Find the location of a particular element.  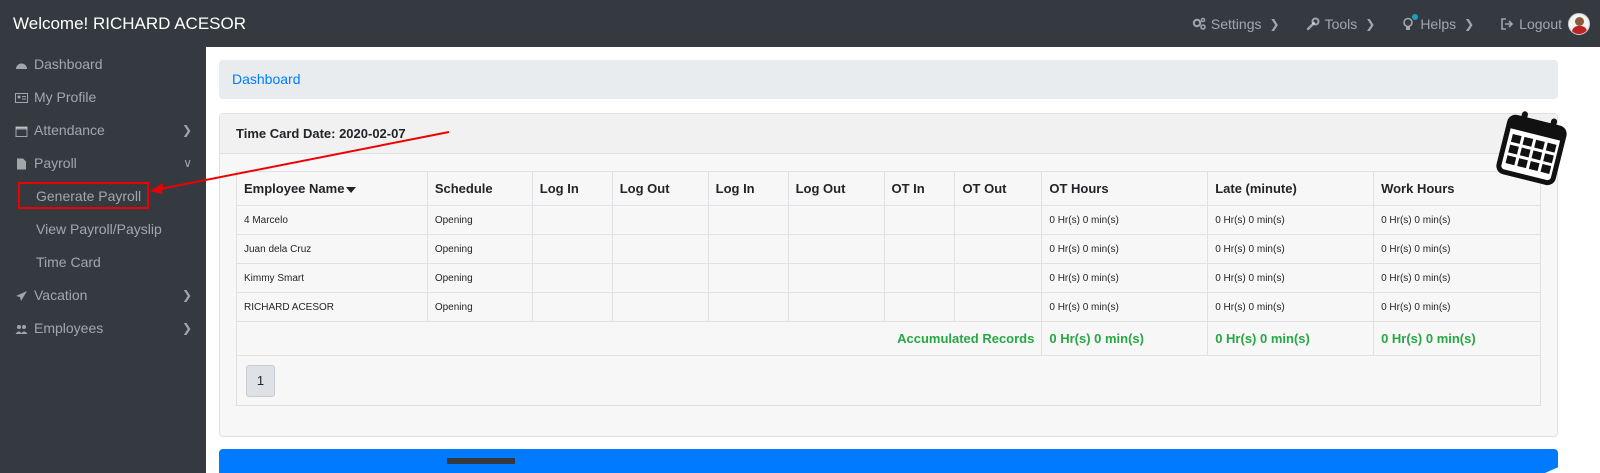

tools-label: Tools is located at coordinates (1341, 23).